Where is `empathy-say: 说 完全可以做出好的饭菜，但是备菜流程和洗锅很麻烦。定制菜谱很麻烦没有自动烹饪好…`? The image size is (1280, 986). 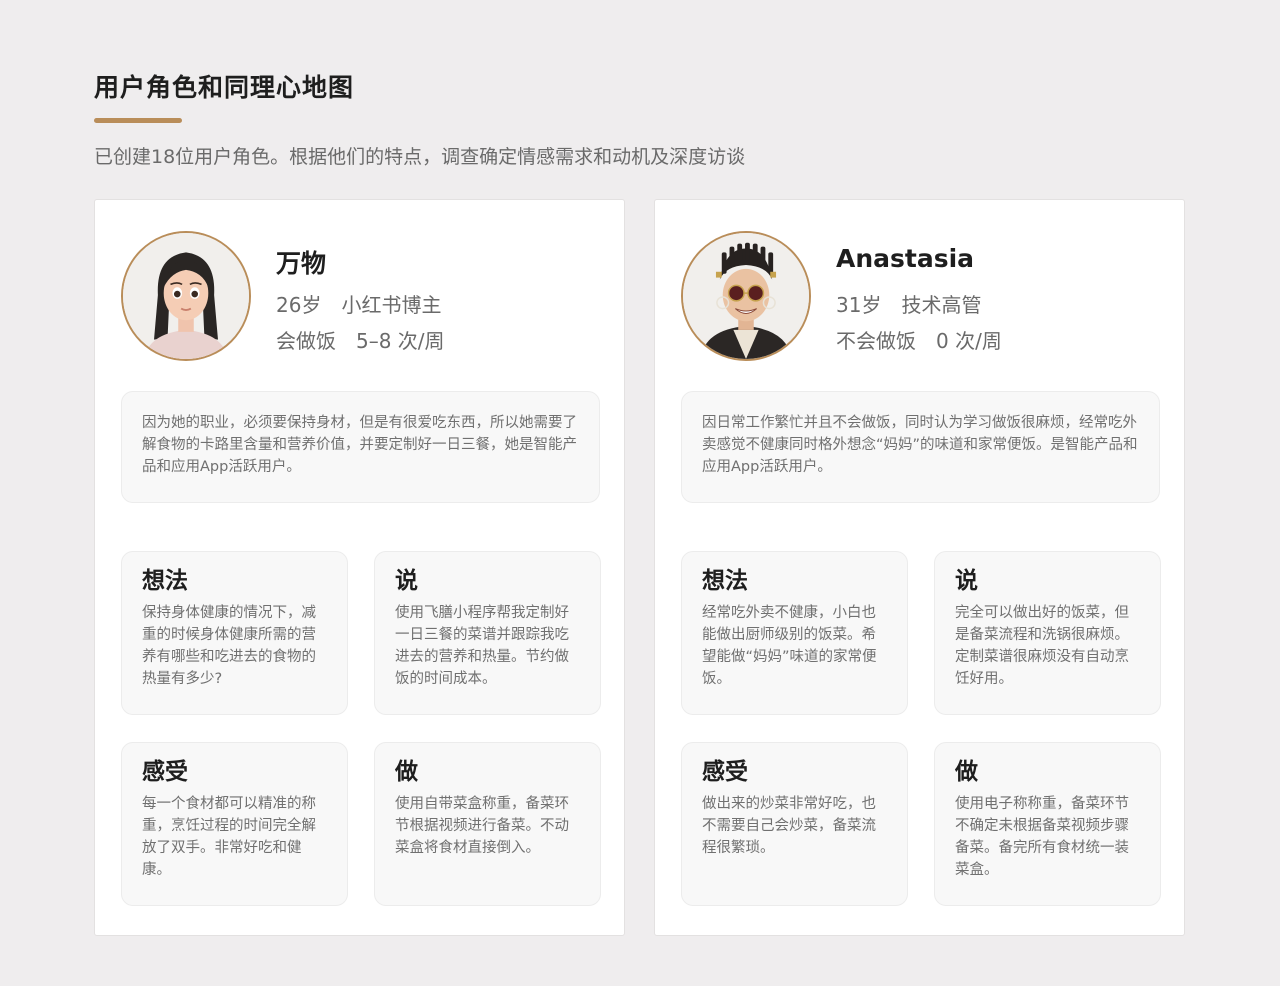
empathy-say: 说 完全可以做出好的饭菜，但是备菜流程和洗锅很麻烦。定制菜谱很麻烦没有自动烹饪好… is located at coordinates (1047, 633).